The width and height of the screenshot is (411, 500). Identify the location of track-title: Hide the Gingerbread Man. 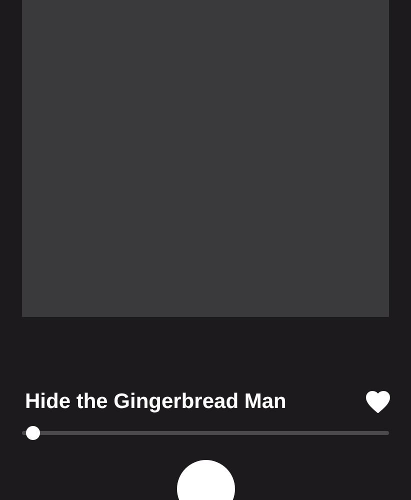
(155, 402).